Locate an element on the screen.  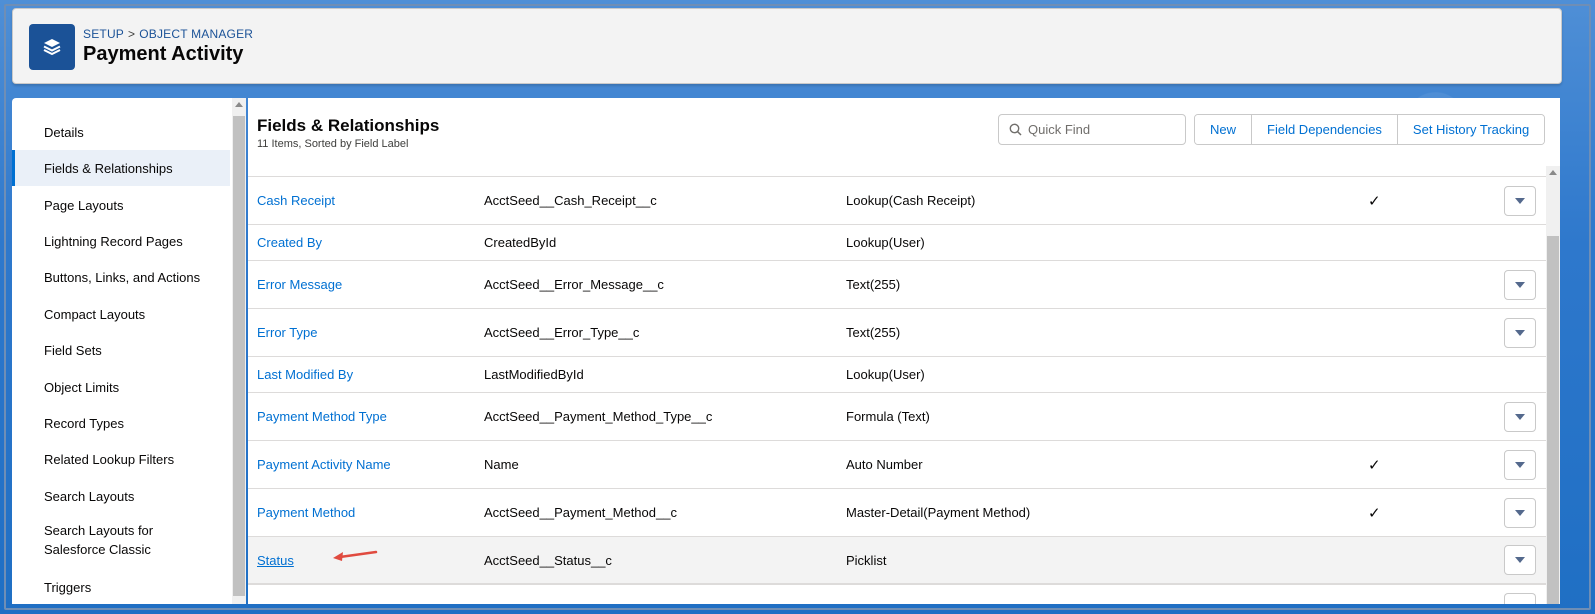
field-data-type: Picklist is located at coordinates (866, 560).